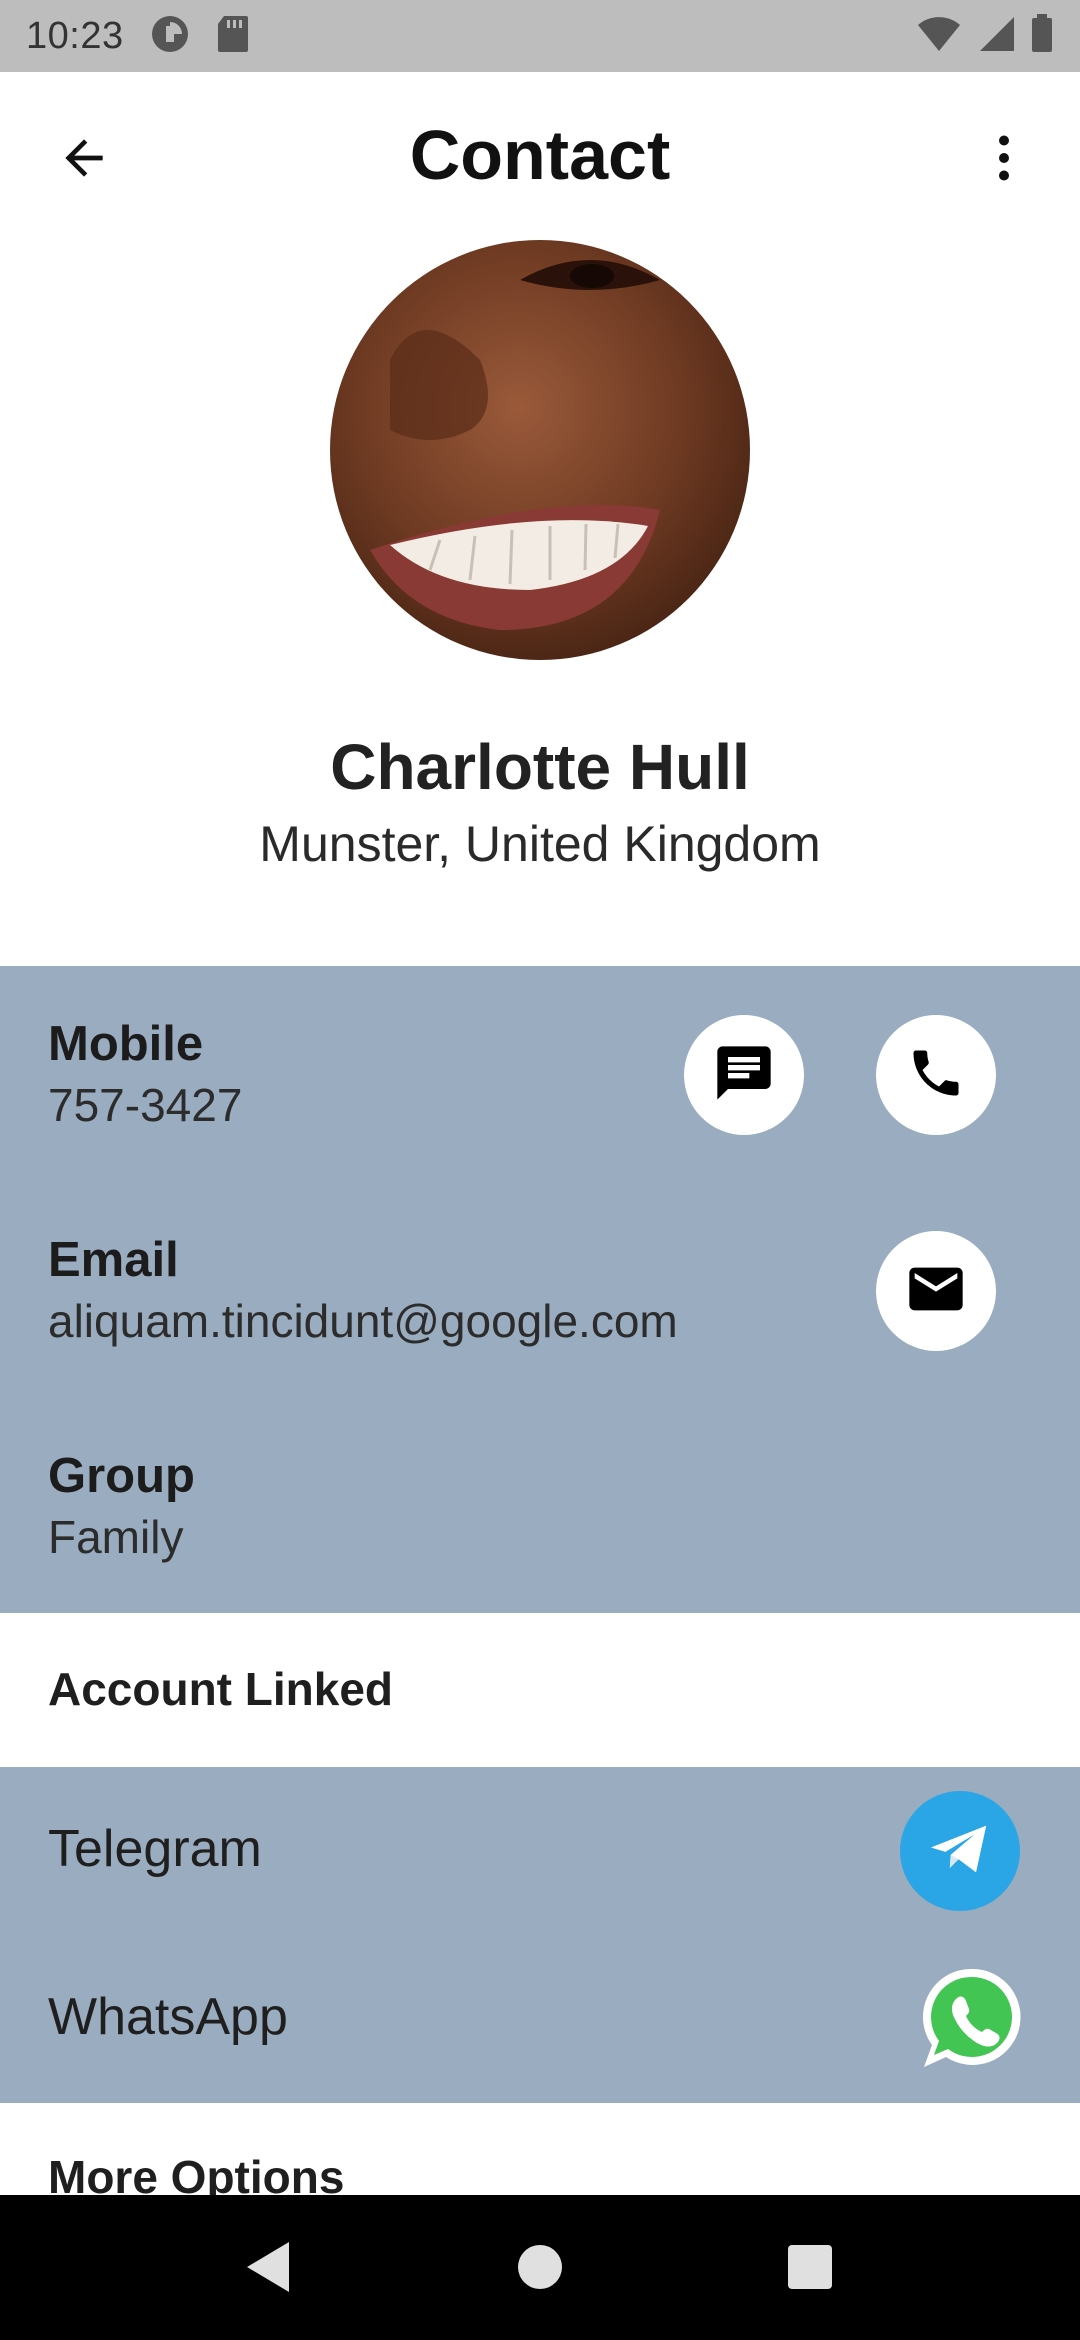 This screenshot has width=1080, height=2340. What do you see at coordinates (116, 1537) in the screenshot?
I see `group-value: Family` at bounding box center [116, 1537].